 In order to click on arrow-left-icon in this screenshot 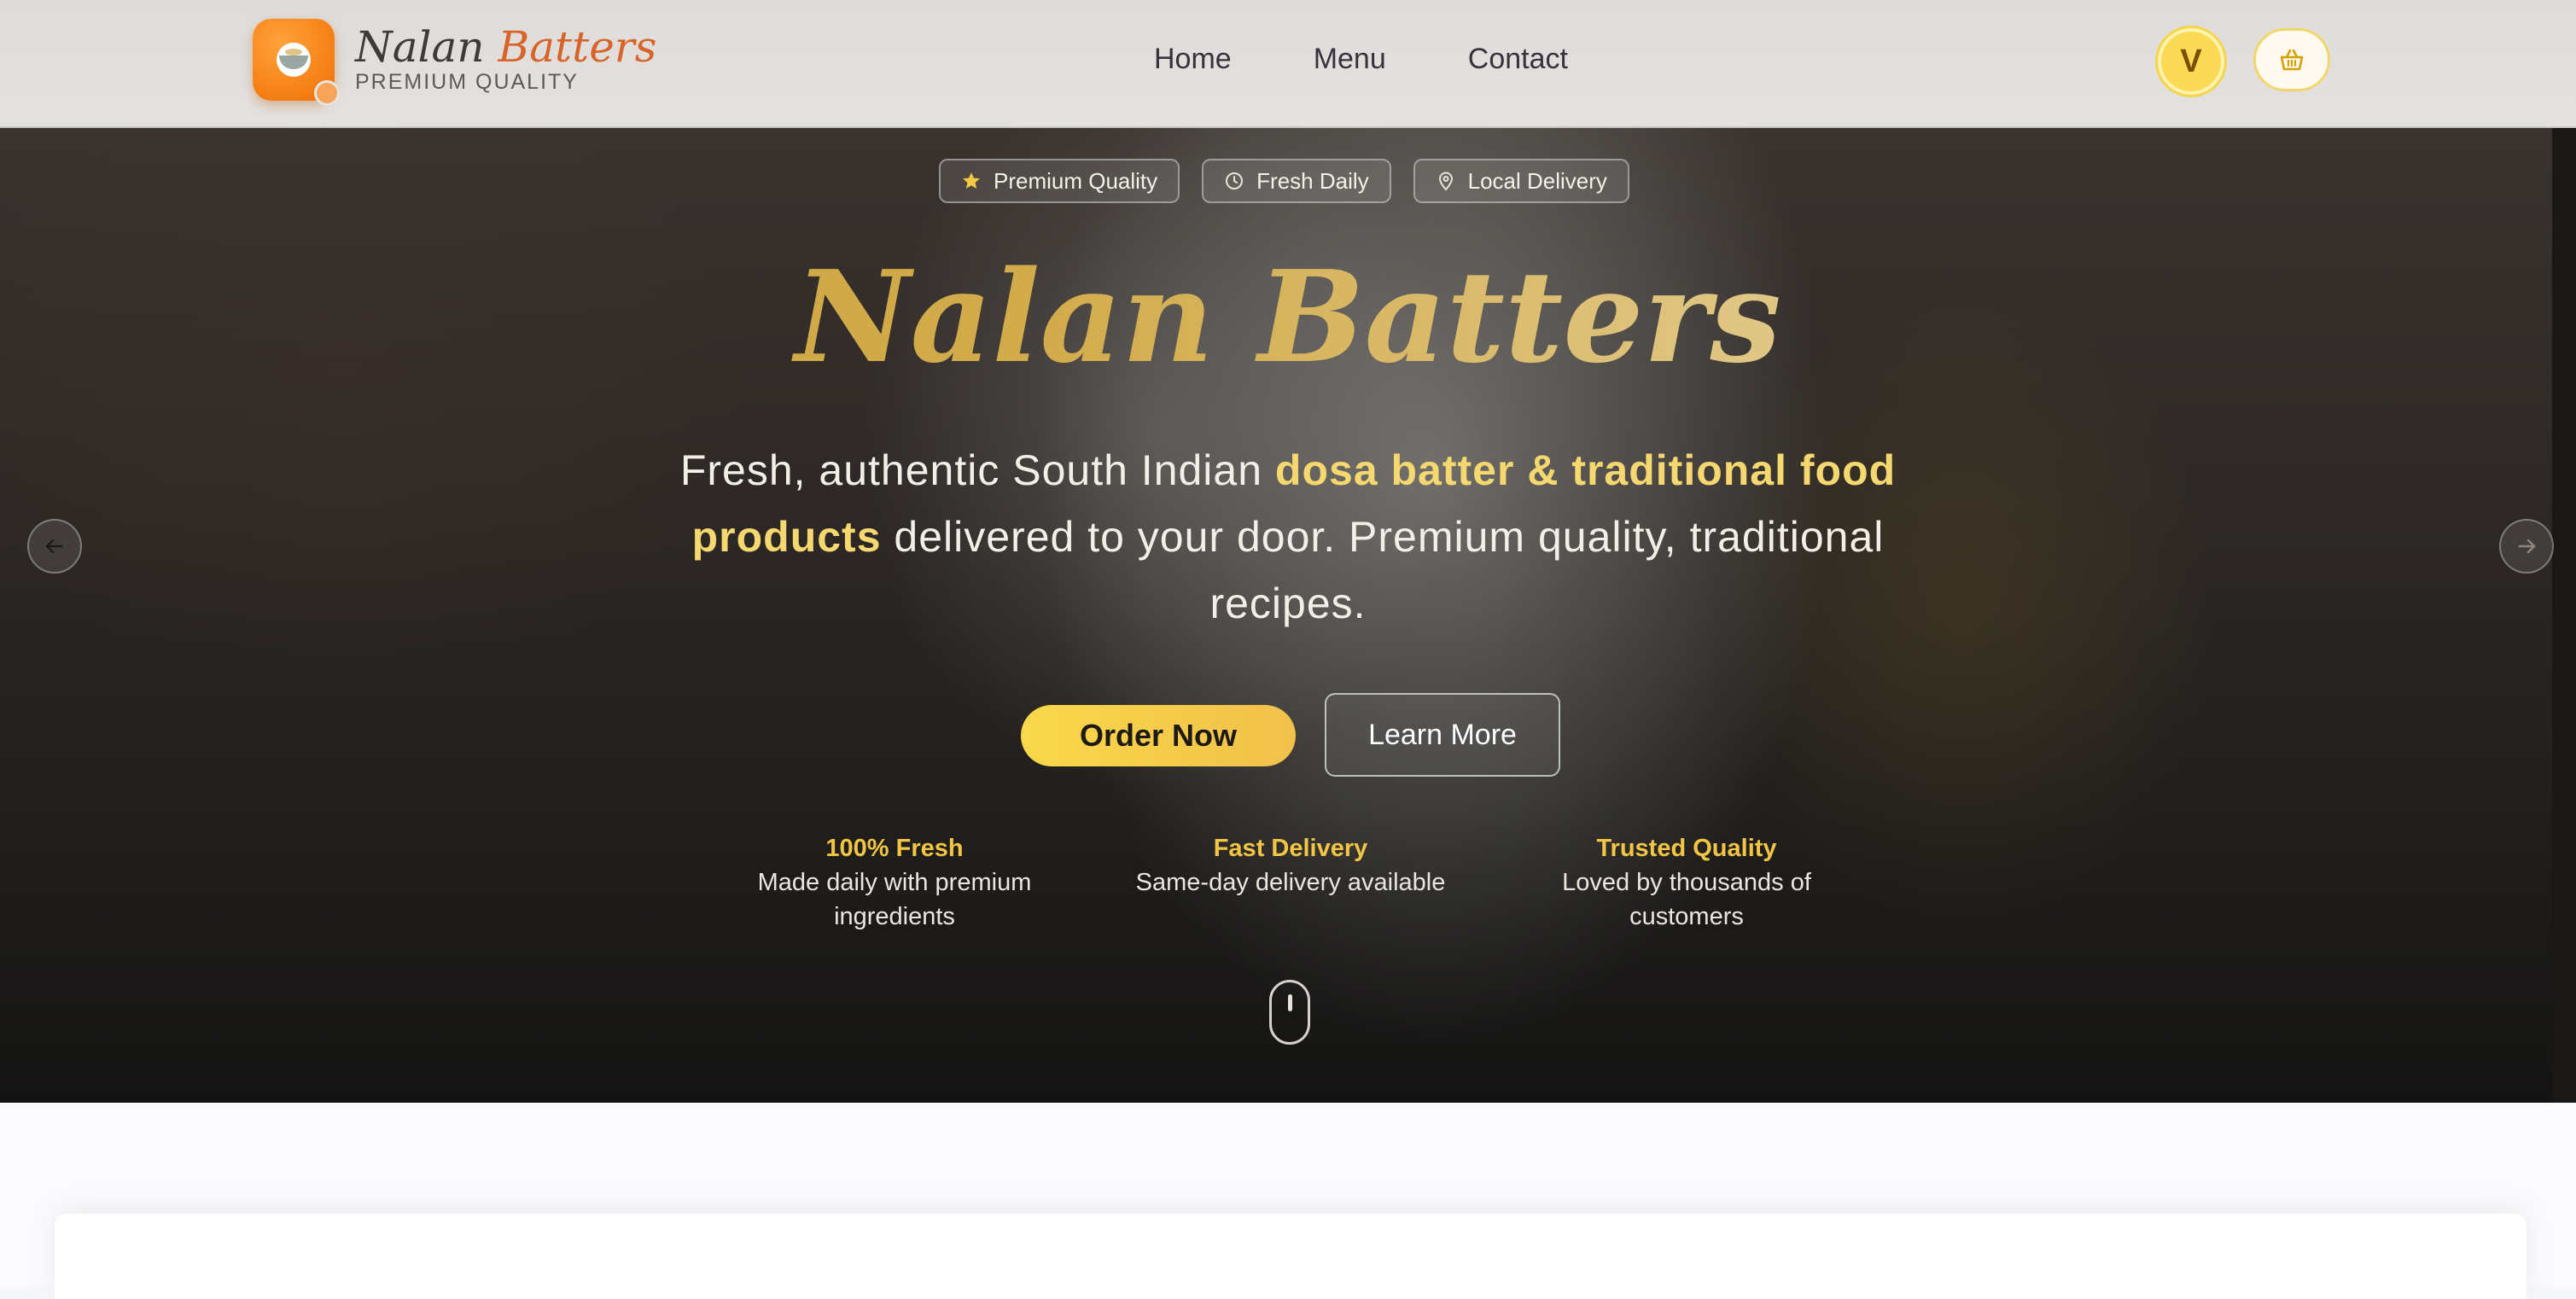, I will do `click(54, 546)`.